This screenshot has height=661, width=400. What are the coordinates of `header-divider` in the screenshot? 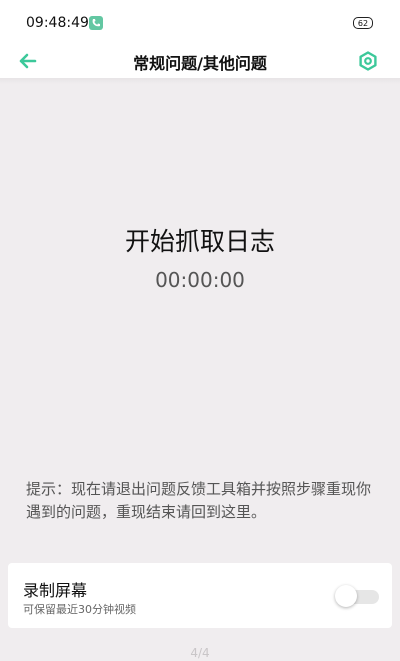 It's located at (200, 81).